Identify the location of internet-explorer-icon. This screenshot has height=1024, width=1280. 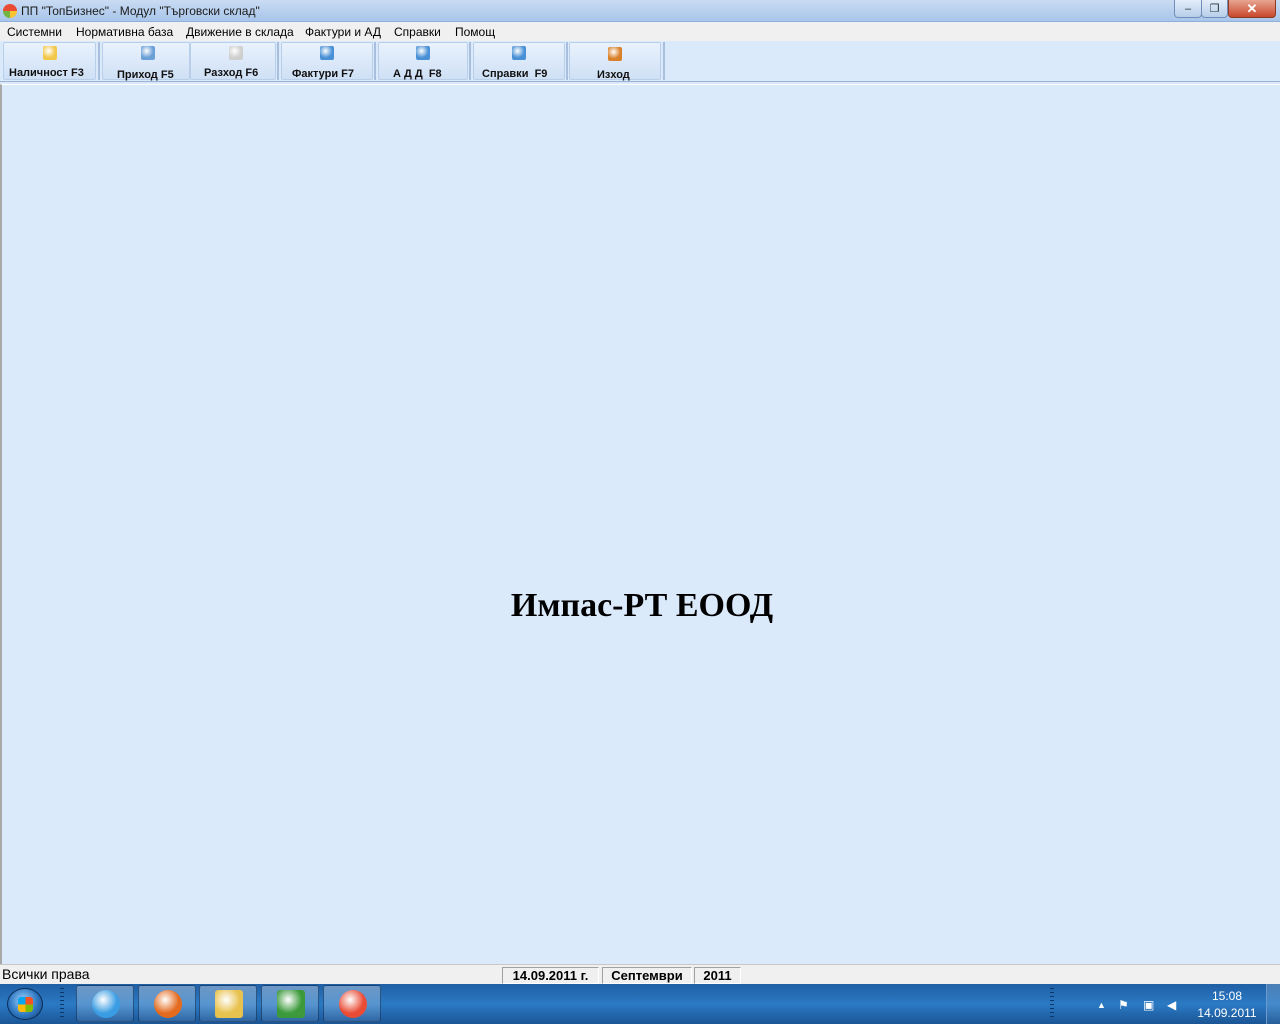
(106, 1004).